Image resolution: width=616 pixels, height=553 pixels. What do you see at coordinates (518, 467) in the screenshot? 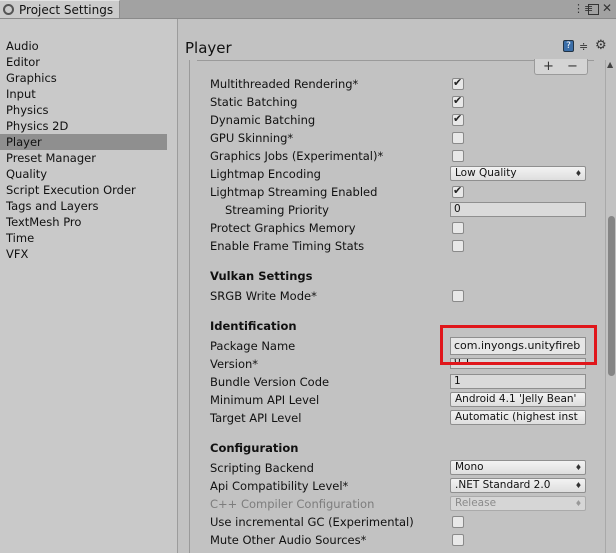
I see `scripting-backend-dropdown: Mono ♦` at bounding box center [518, 467].